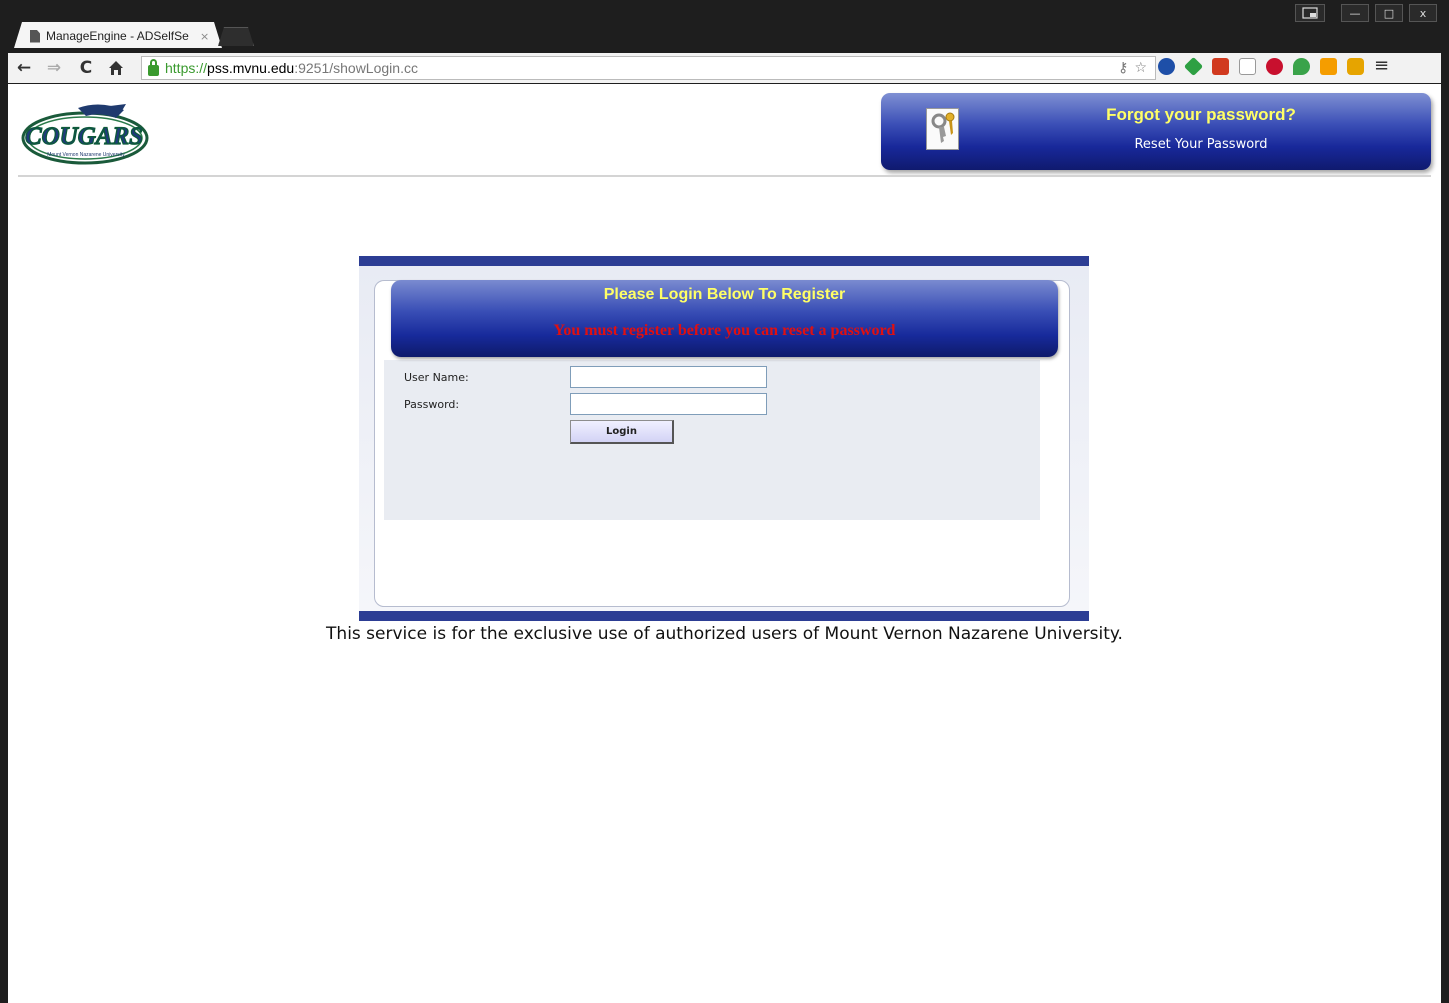 This screenshot has height=1003, width=1449. I want to click on new-tab-button, so click(236, 36).